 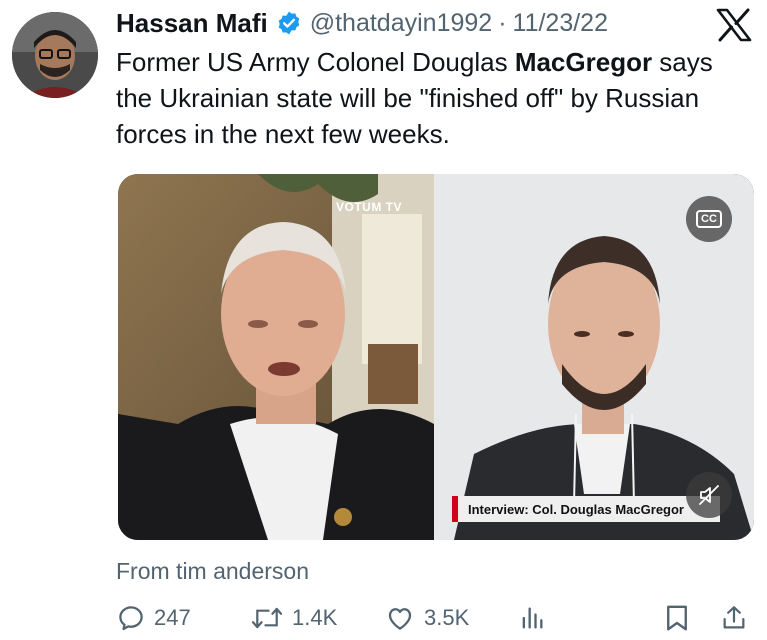 I want to click on tweet-actions: 247 1.4K 3.5K, so click(x=436, y=618).